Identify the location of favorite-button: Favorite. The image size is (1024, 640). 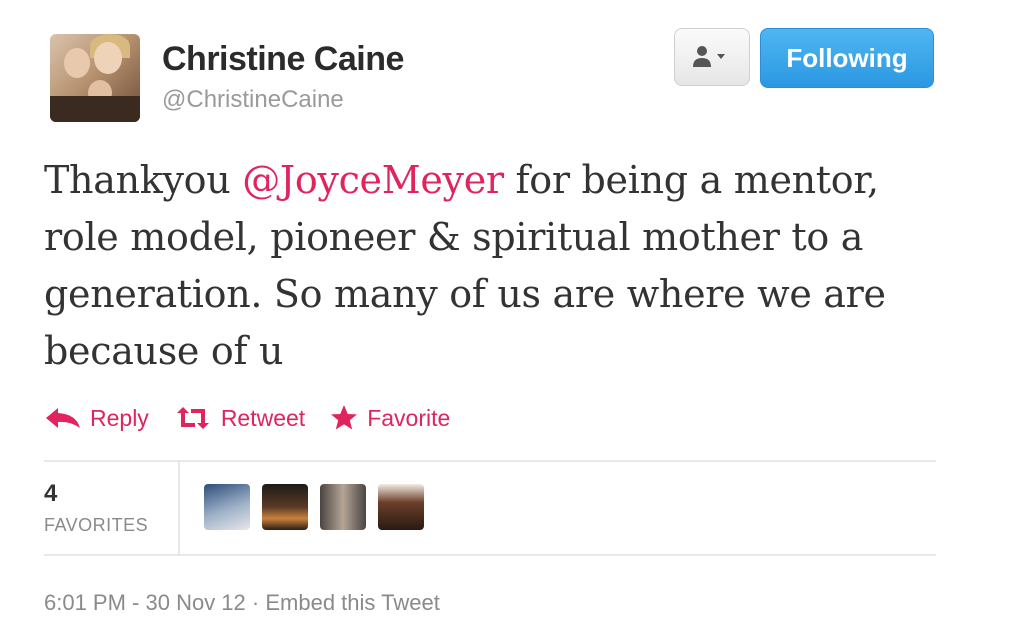
(389, 418).